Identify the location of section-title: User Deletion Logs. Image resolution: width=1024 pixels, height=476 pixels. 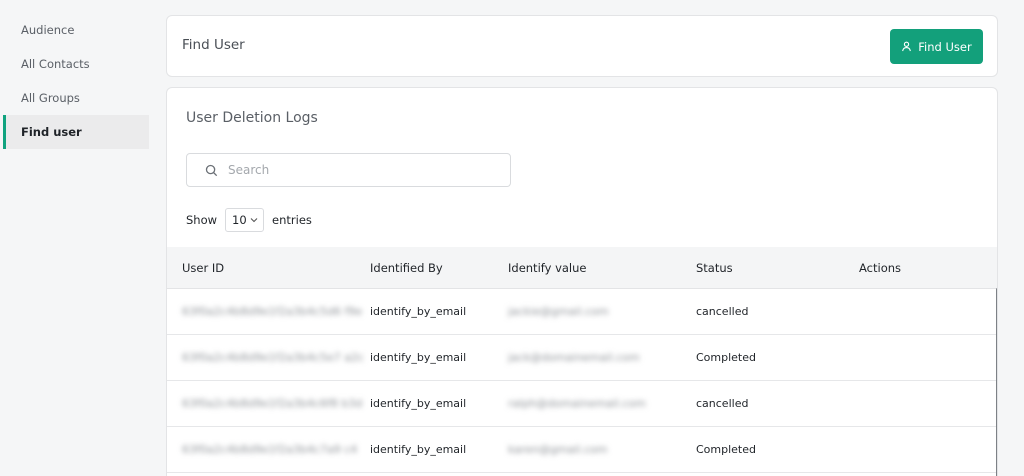
(252, 118).